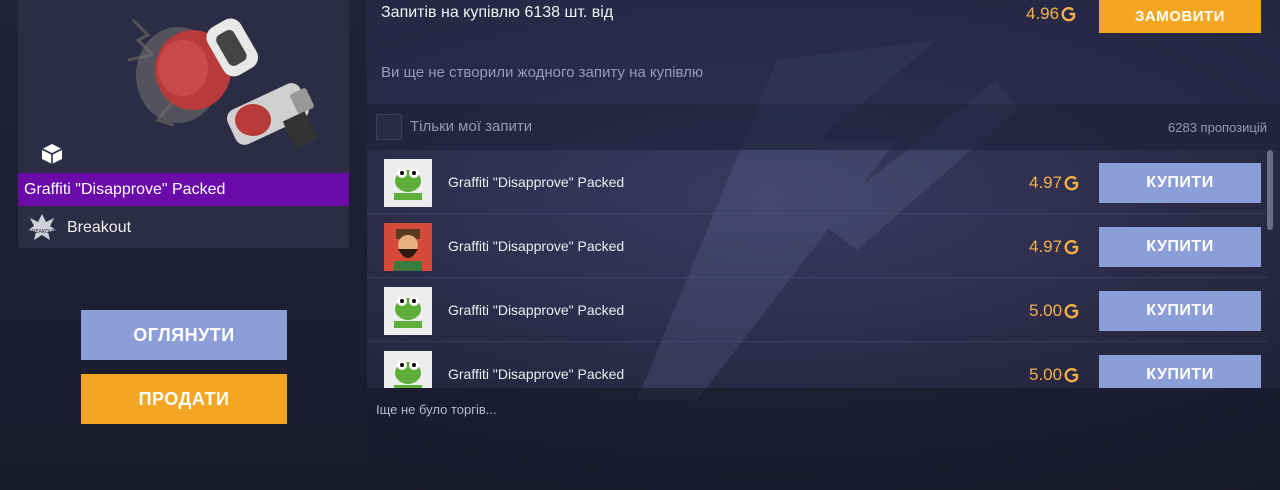 This screenshot has height=490, width=1280. I want to click on buy-order-price: 4.96, so click(1051, 14).